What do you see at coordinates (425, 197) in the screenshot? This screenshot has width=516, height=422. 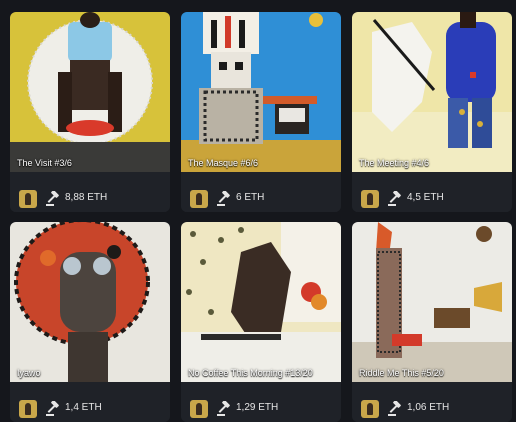 I see `price-label: 4,5 ETH` at bounding box center [425, 197].